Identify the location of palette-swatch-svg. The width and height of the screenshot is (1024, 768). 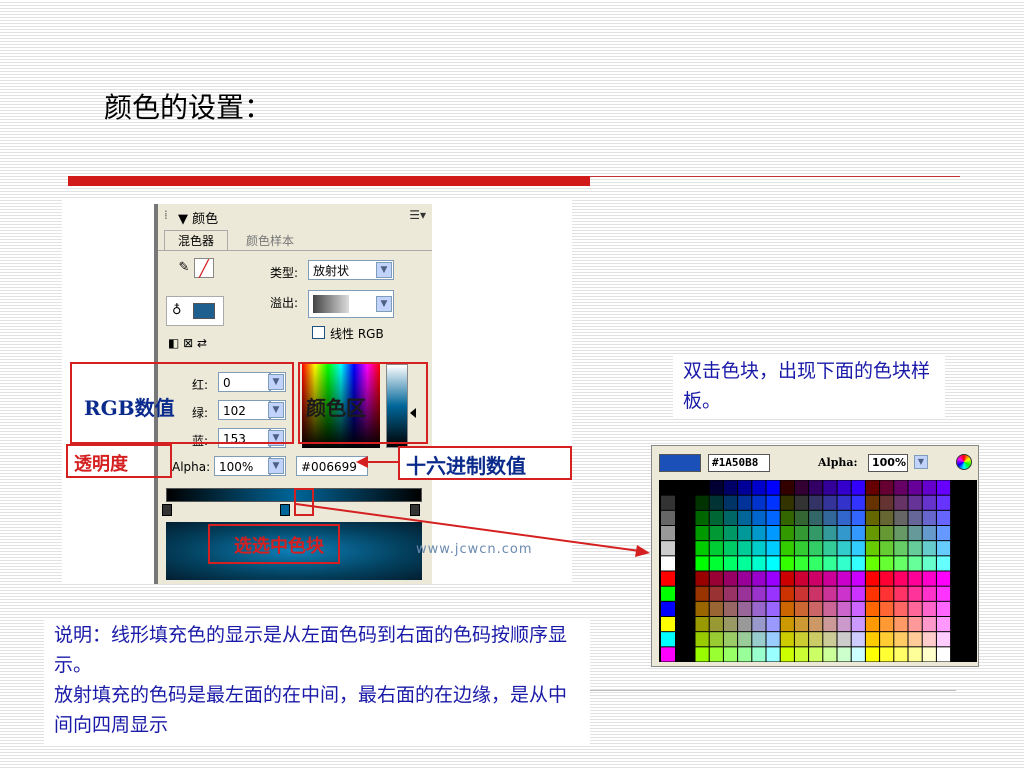
(818, 571).